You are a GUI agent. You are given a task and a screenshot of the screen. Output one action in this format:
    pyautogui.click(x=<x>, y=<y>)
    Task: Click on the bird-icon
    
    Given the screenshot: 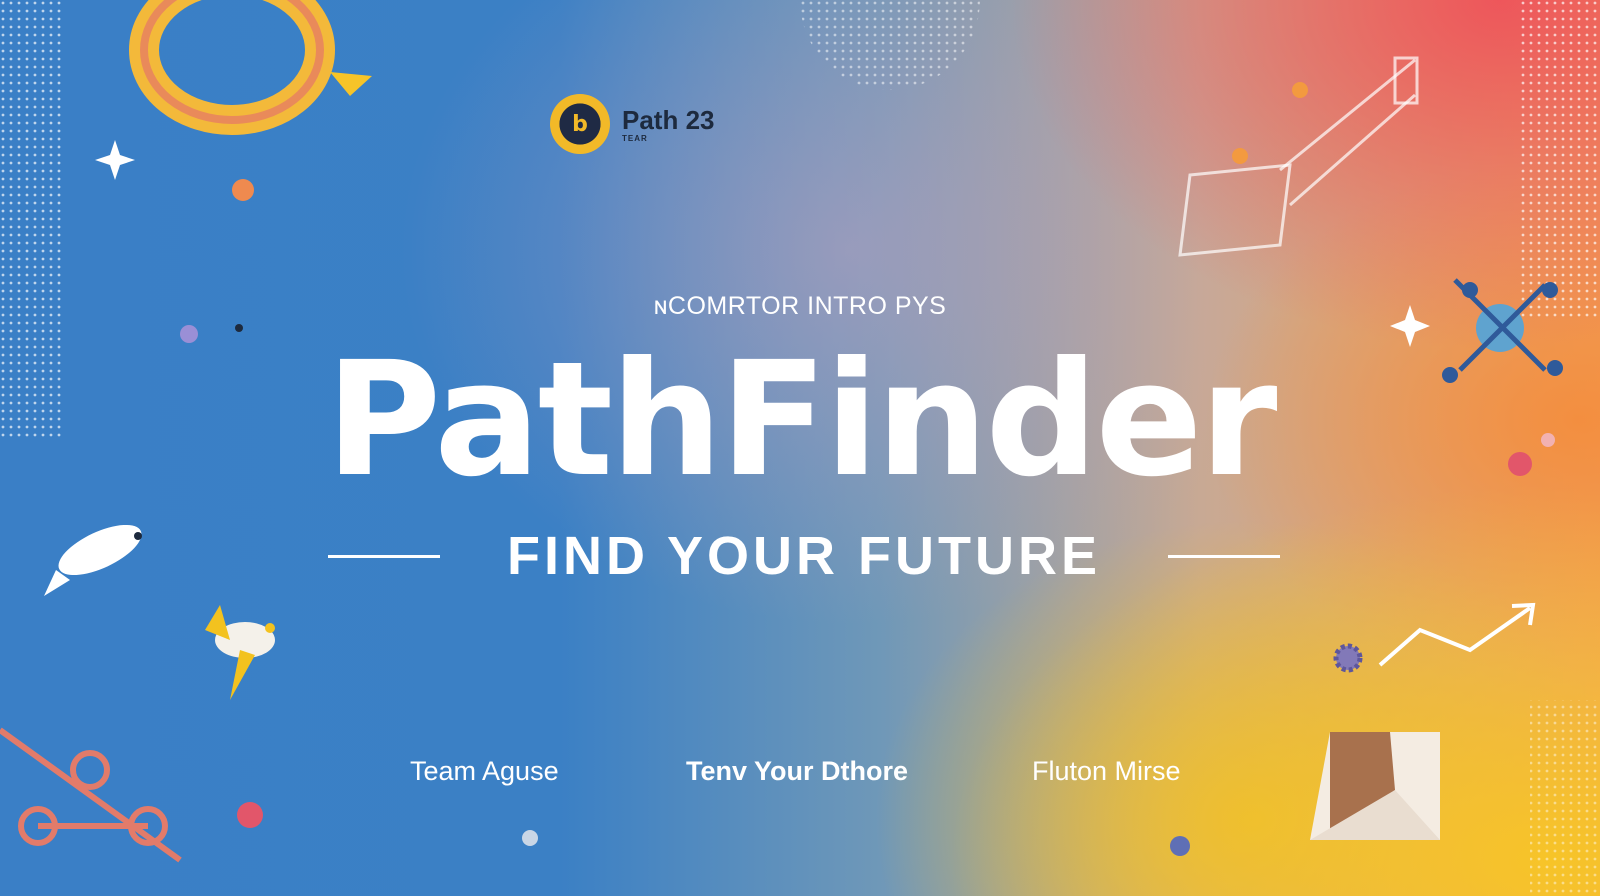 What is the action you would take?
    pyautogui.click(x=240, y=652)
    